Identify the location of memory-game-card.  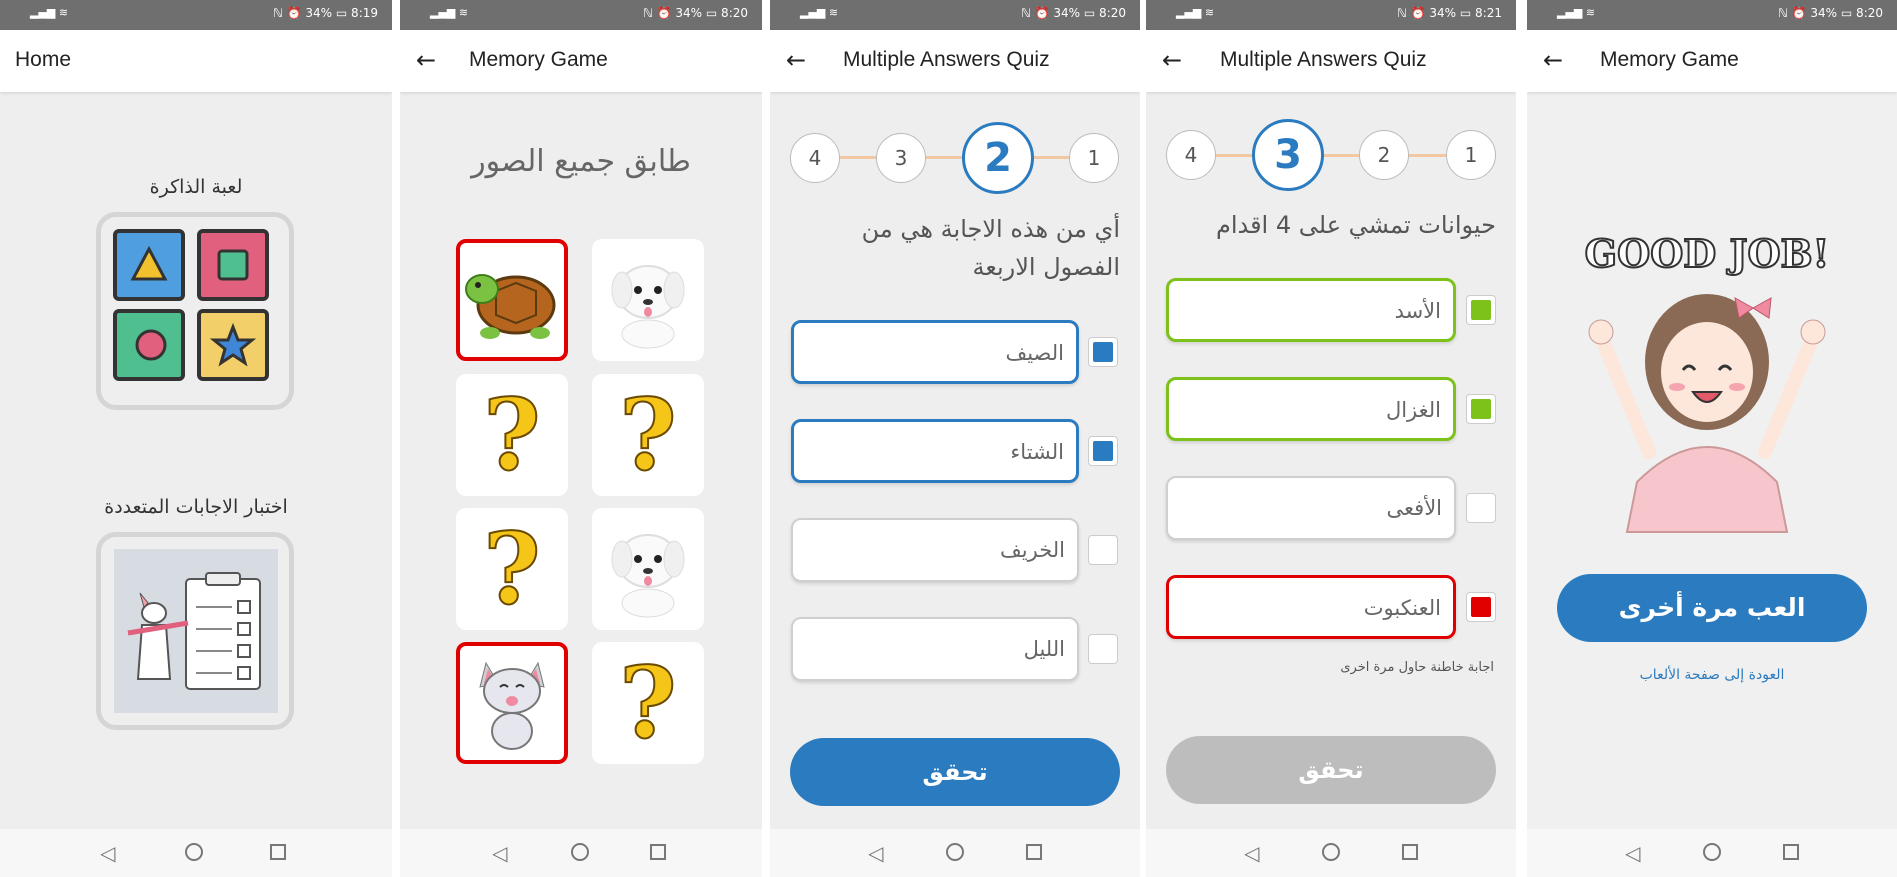
(195, 311).